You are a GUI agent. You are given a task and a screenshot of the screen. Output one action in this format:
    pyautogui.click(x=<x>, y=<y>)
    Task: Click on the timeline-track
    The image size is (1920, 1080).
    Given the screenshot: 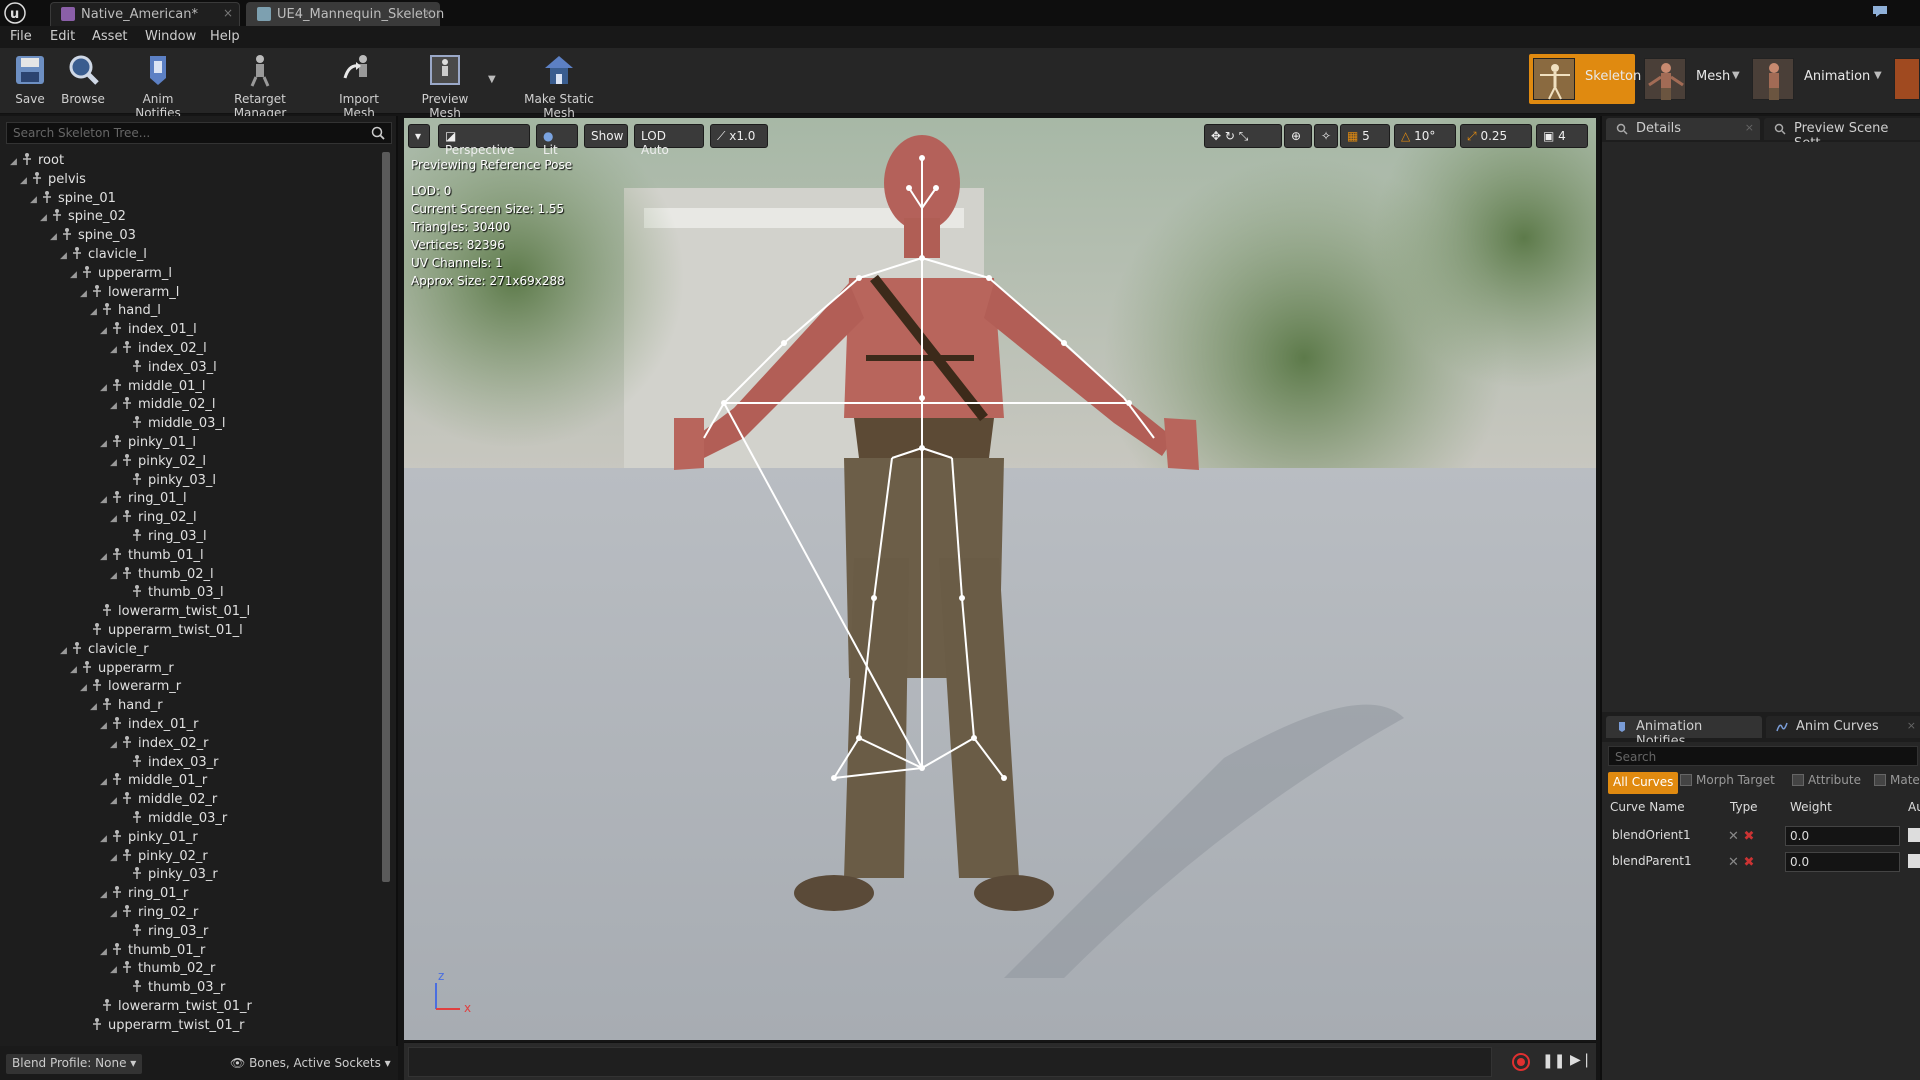 What is the action you would take?
    pyautogui.click(x=950, y=1062)
    